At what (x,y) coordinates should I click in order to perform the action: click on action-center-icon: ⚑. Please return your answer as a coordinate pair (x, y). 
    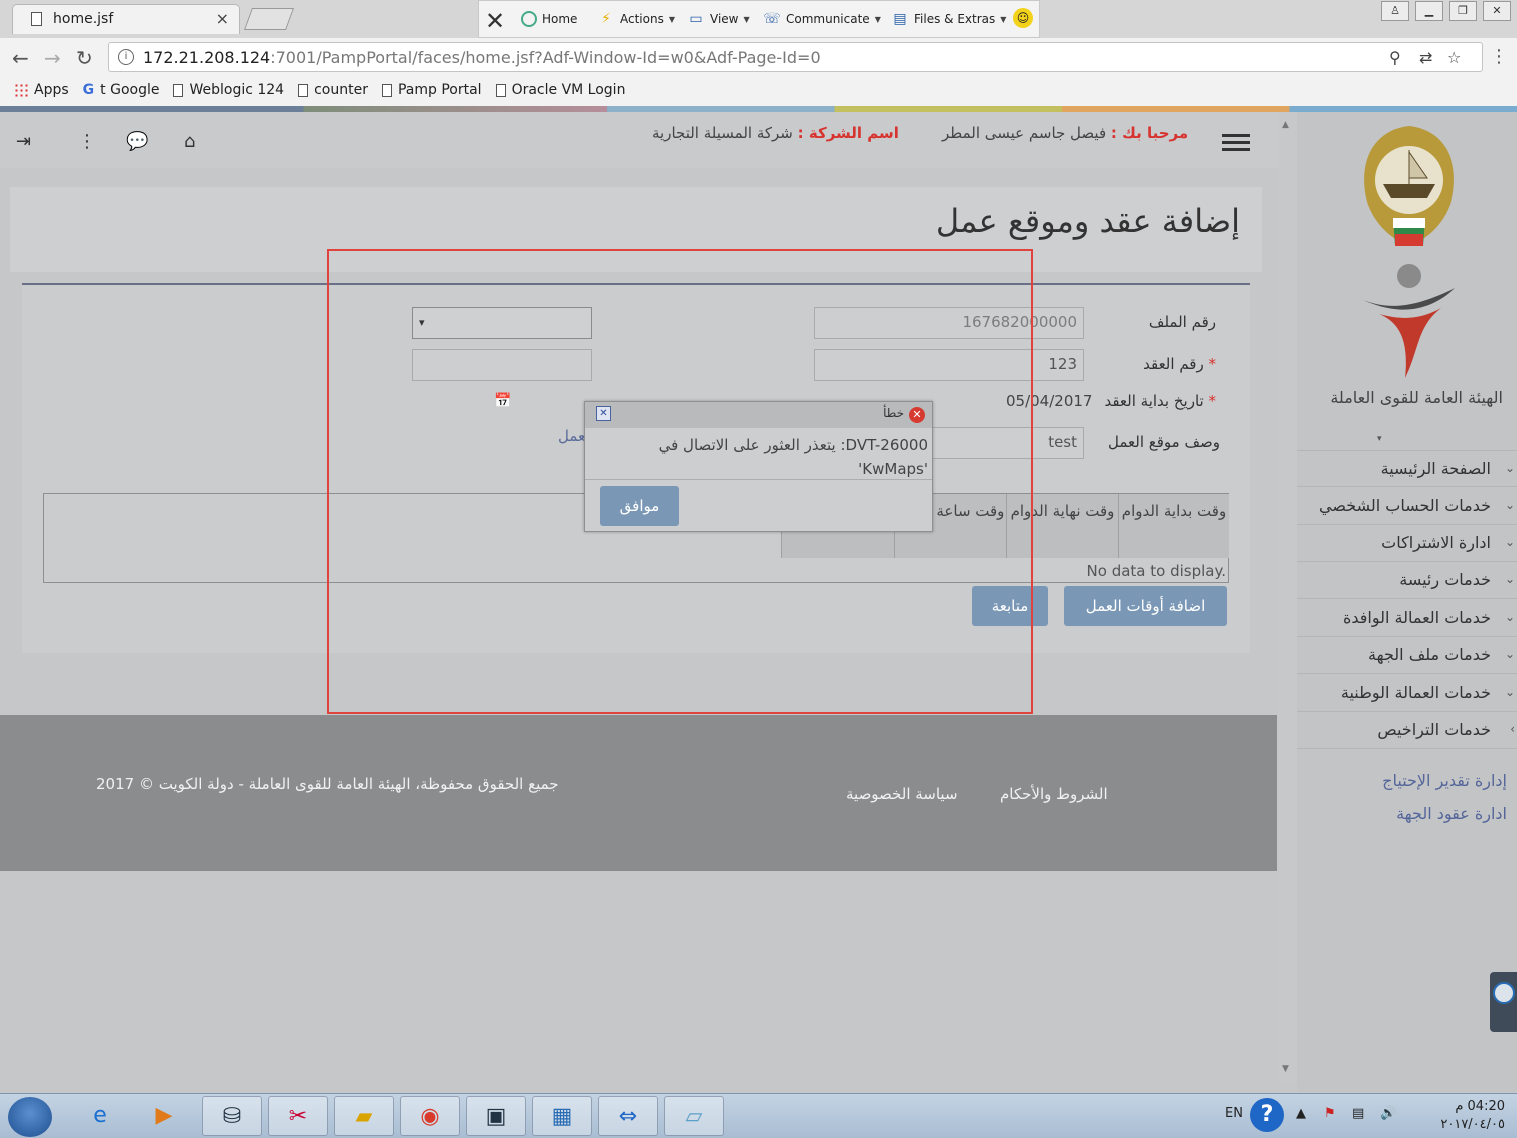
    Looking at the image, I should click on (1330, 1113).